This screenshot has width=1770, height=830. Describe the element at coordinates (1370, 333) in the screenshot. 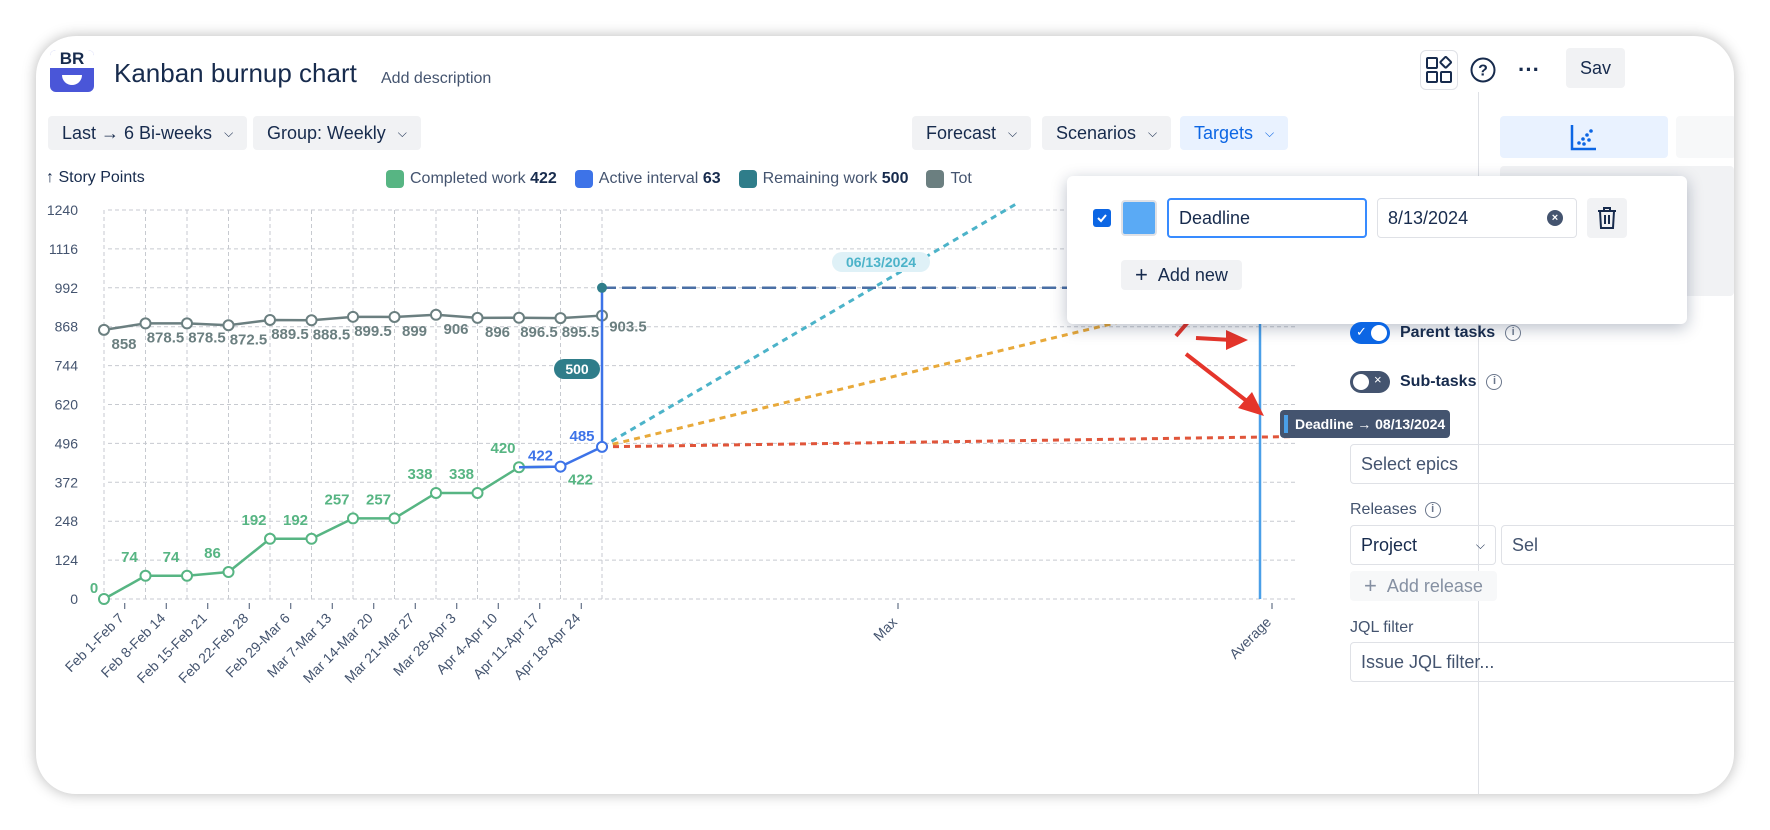

I see `parent-tasks-toggle: ✓` at that location.